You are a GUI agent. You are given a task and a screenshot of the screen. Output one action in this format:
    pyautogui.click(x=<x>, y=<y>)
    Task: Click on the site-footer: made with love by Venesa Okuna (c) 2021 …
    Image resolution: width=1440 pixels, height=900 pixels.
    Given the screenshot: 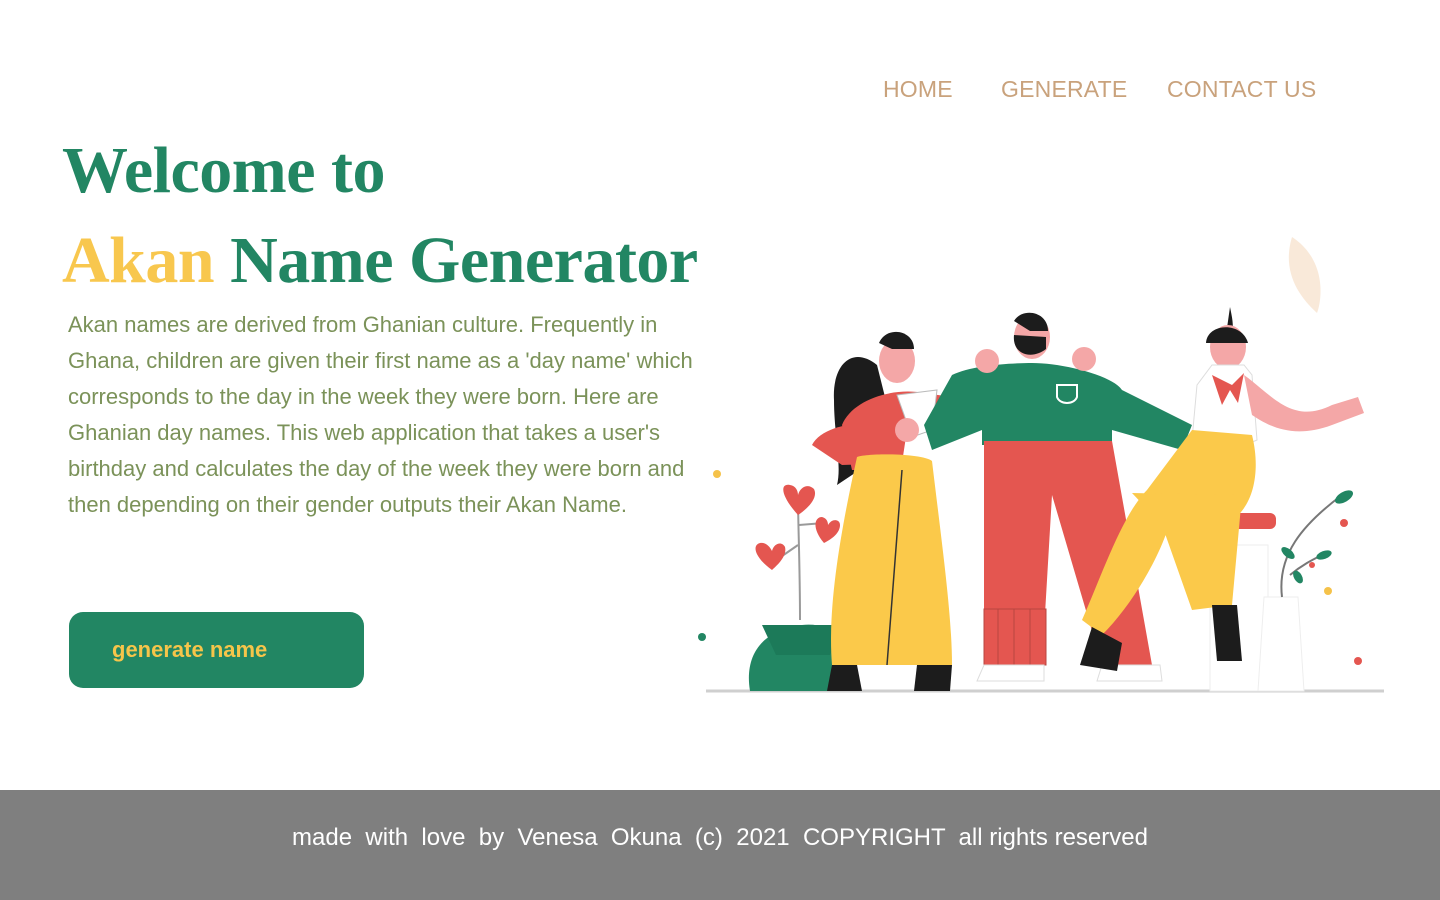 What is the action you would take?
    pyautogui.click(x=720, y=845)
    